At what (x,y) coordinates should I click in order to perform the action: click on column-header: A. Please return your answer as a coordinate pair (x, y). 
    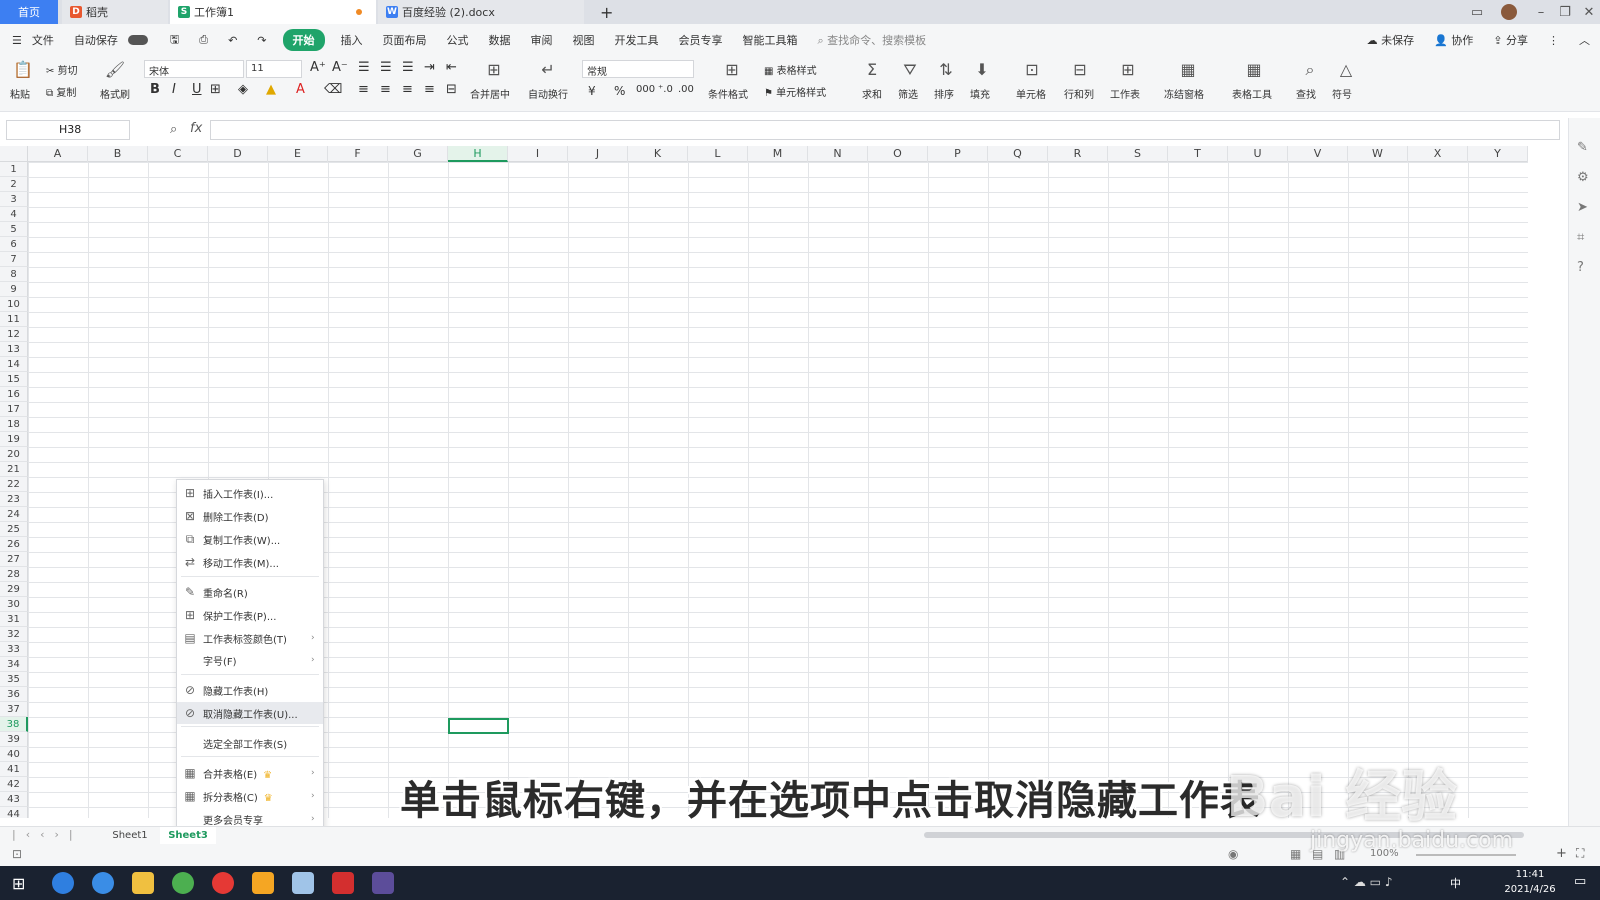
    Looking at the image, I should click on (58, 154).